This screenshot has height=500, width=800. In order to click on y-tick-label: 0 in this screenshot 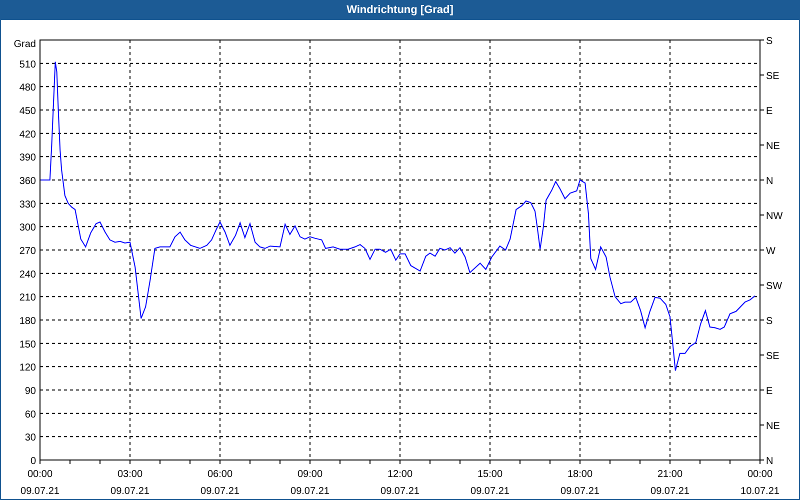, I will do `click(33, 461)`.